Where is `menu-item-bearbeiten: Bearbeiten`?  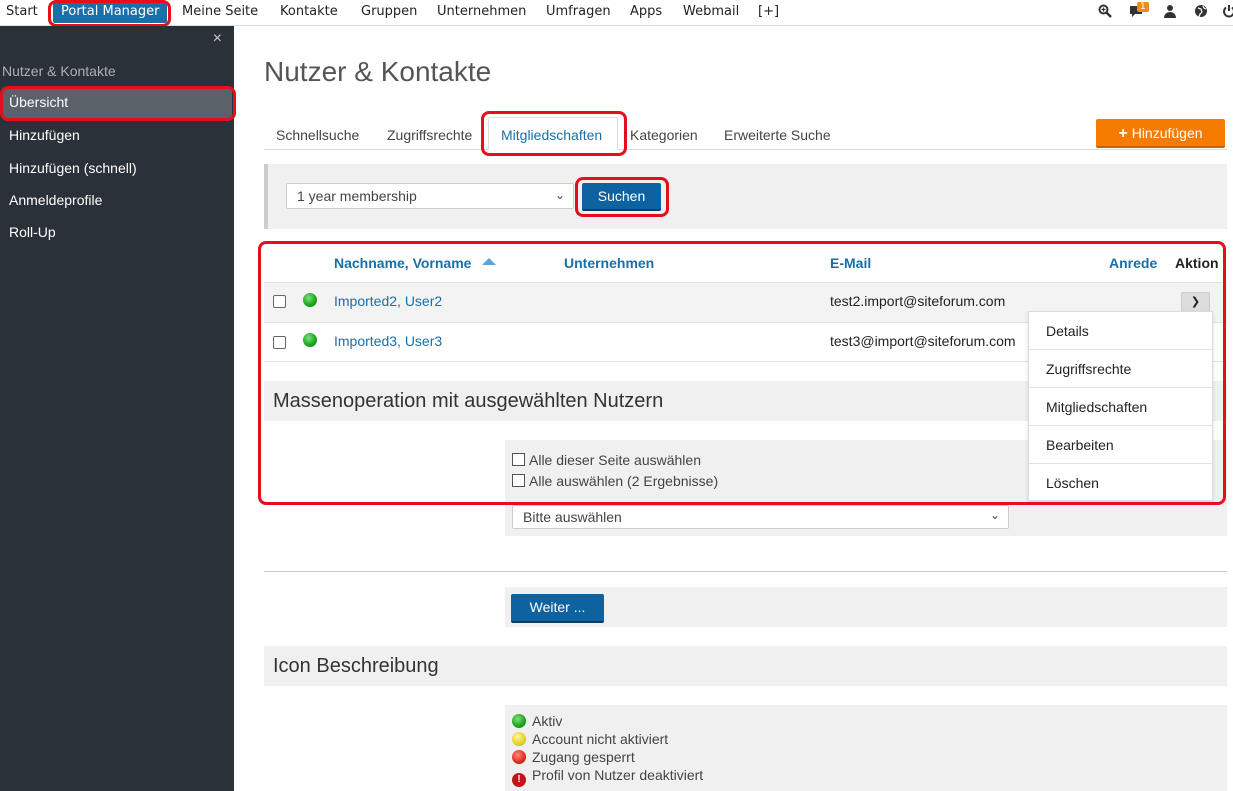 menu-item-bearbeiten: Bearbeiten is located at coordinates (1120, 445).